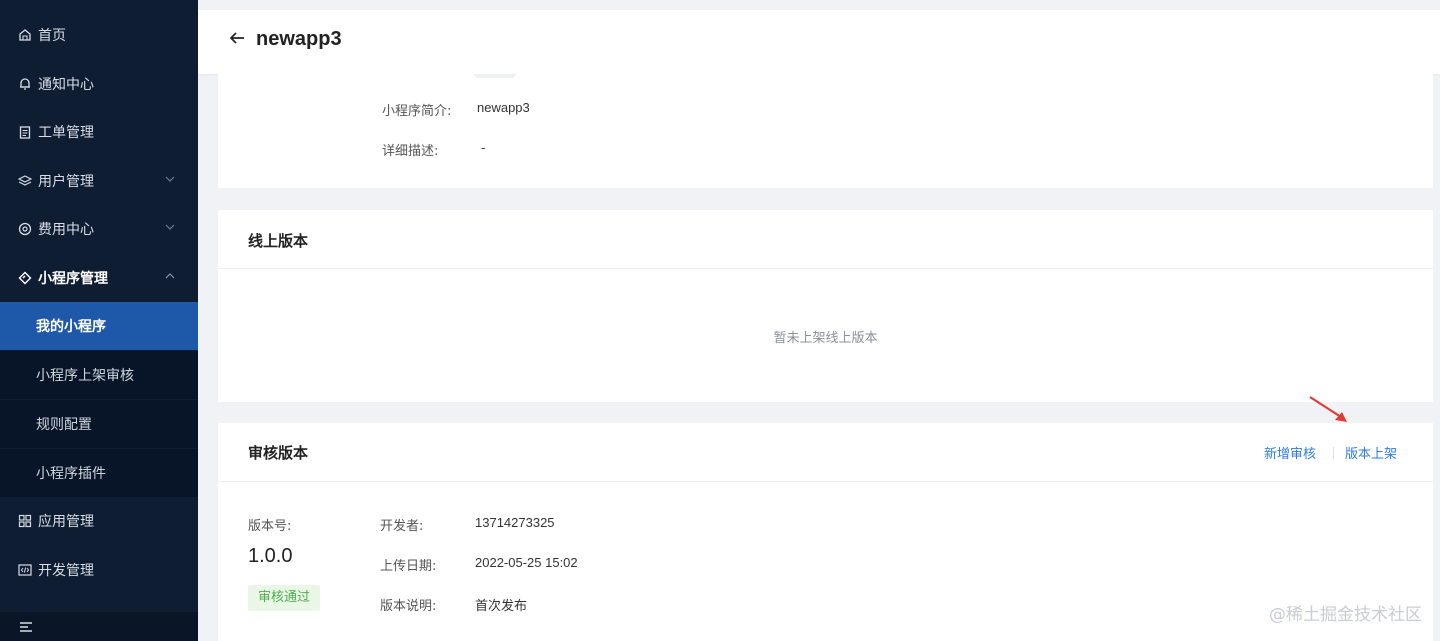 The image size is (1440, 641). I want to click on developer-value: 13714273325, so click(515, 522).